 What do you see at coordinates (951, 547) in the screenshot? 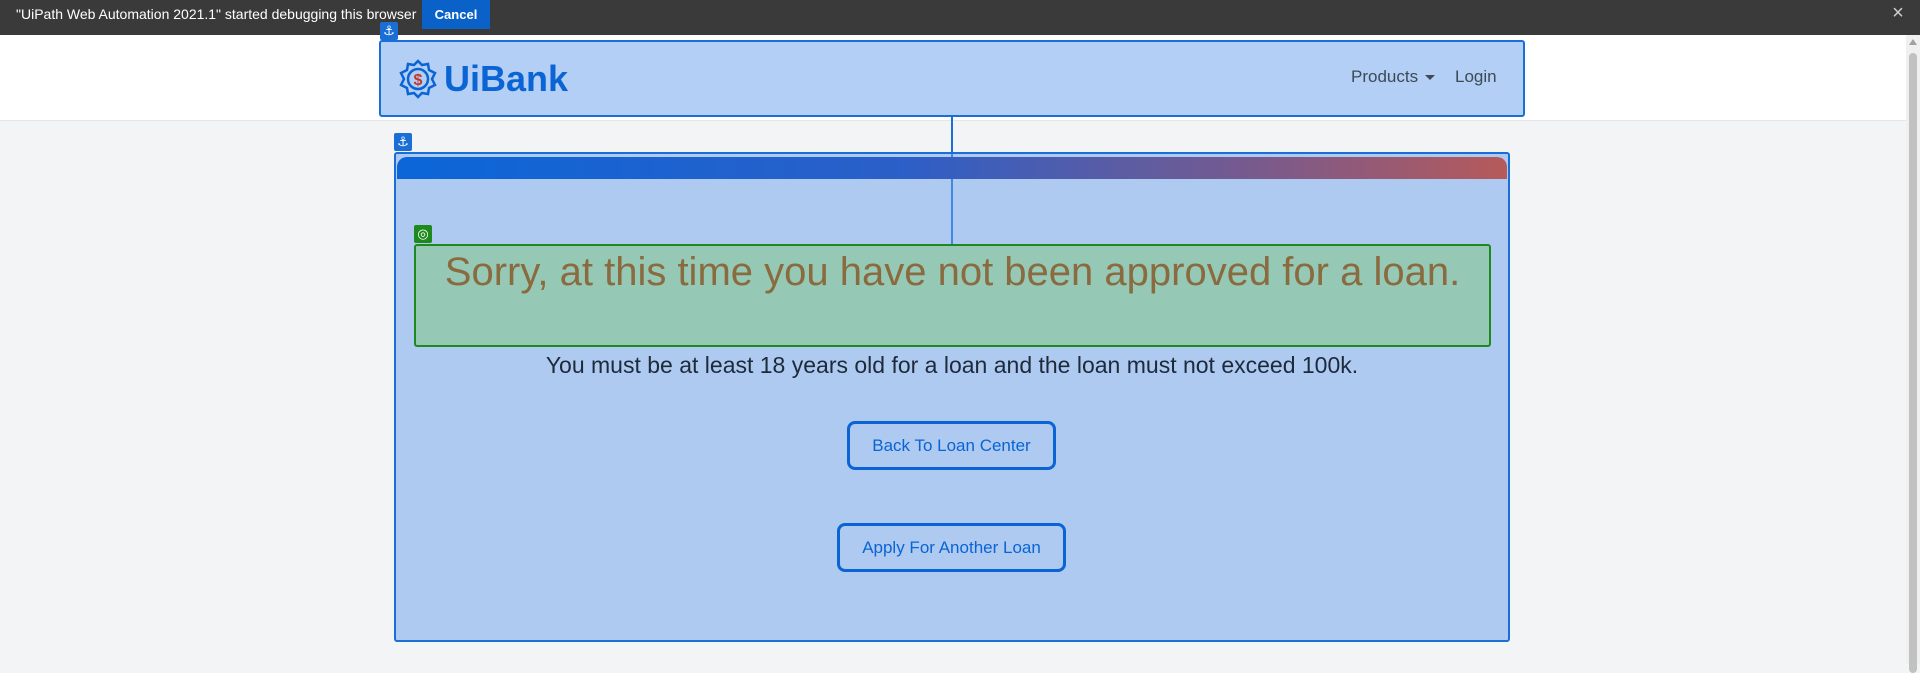
I see `apply-for-another-loan-button: Apply For Another Loan` at bounding box center [951, 547].